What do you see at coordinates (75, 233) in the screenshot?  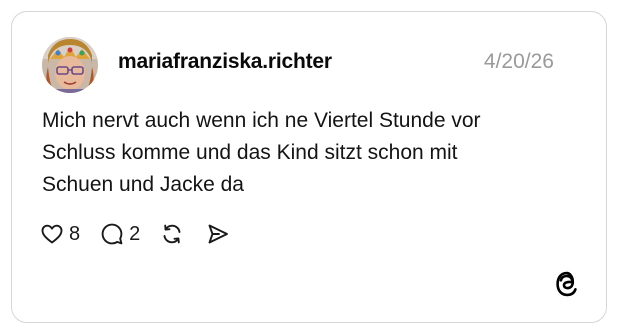 I see `like-count: 8` at bounding box center [75, 233].